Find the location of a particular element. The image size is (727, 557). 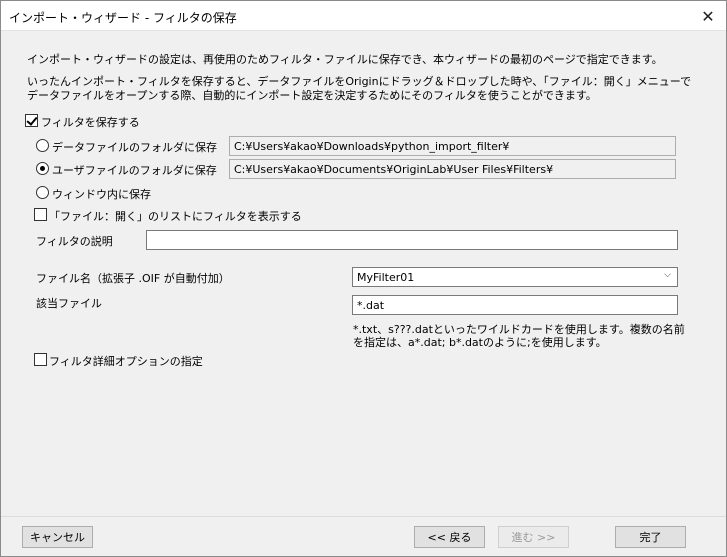

cancel-button: キャンセル is located at coordinates (57, 537).